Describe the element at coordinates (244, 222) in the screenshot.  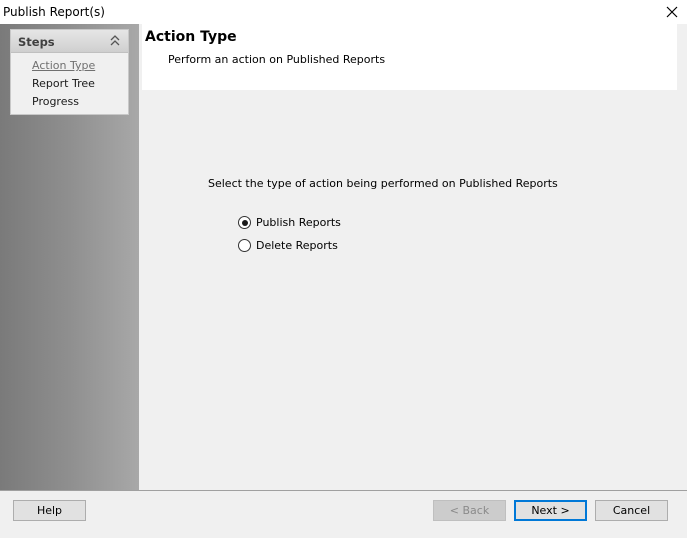
I see `radio-selected-icon` at that location.